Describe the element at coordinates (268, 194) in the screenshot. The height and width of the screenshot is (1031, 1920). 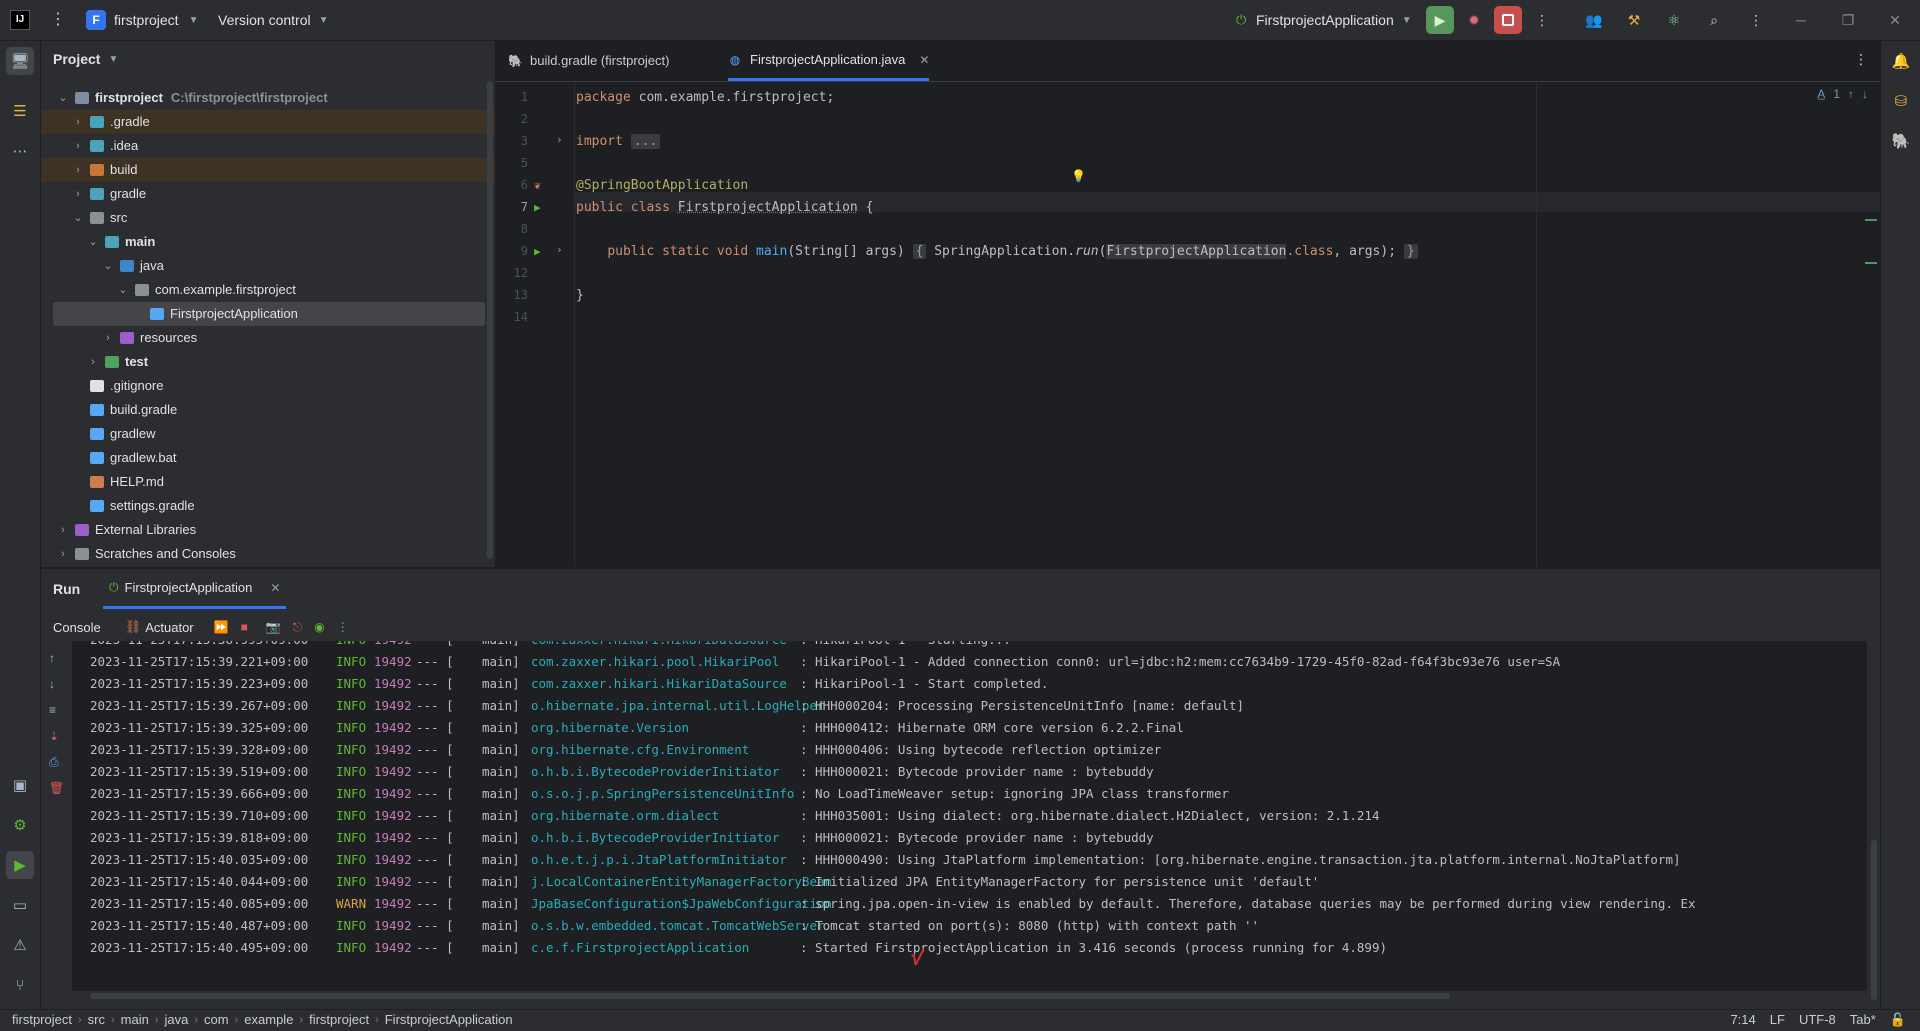
I see `tree-item: › gradle` at that location.